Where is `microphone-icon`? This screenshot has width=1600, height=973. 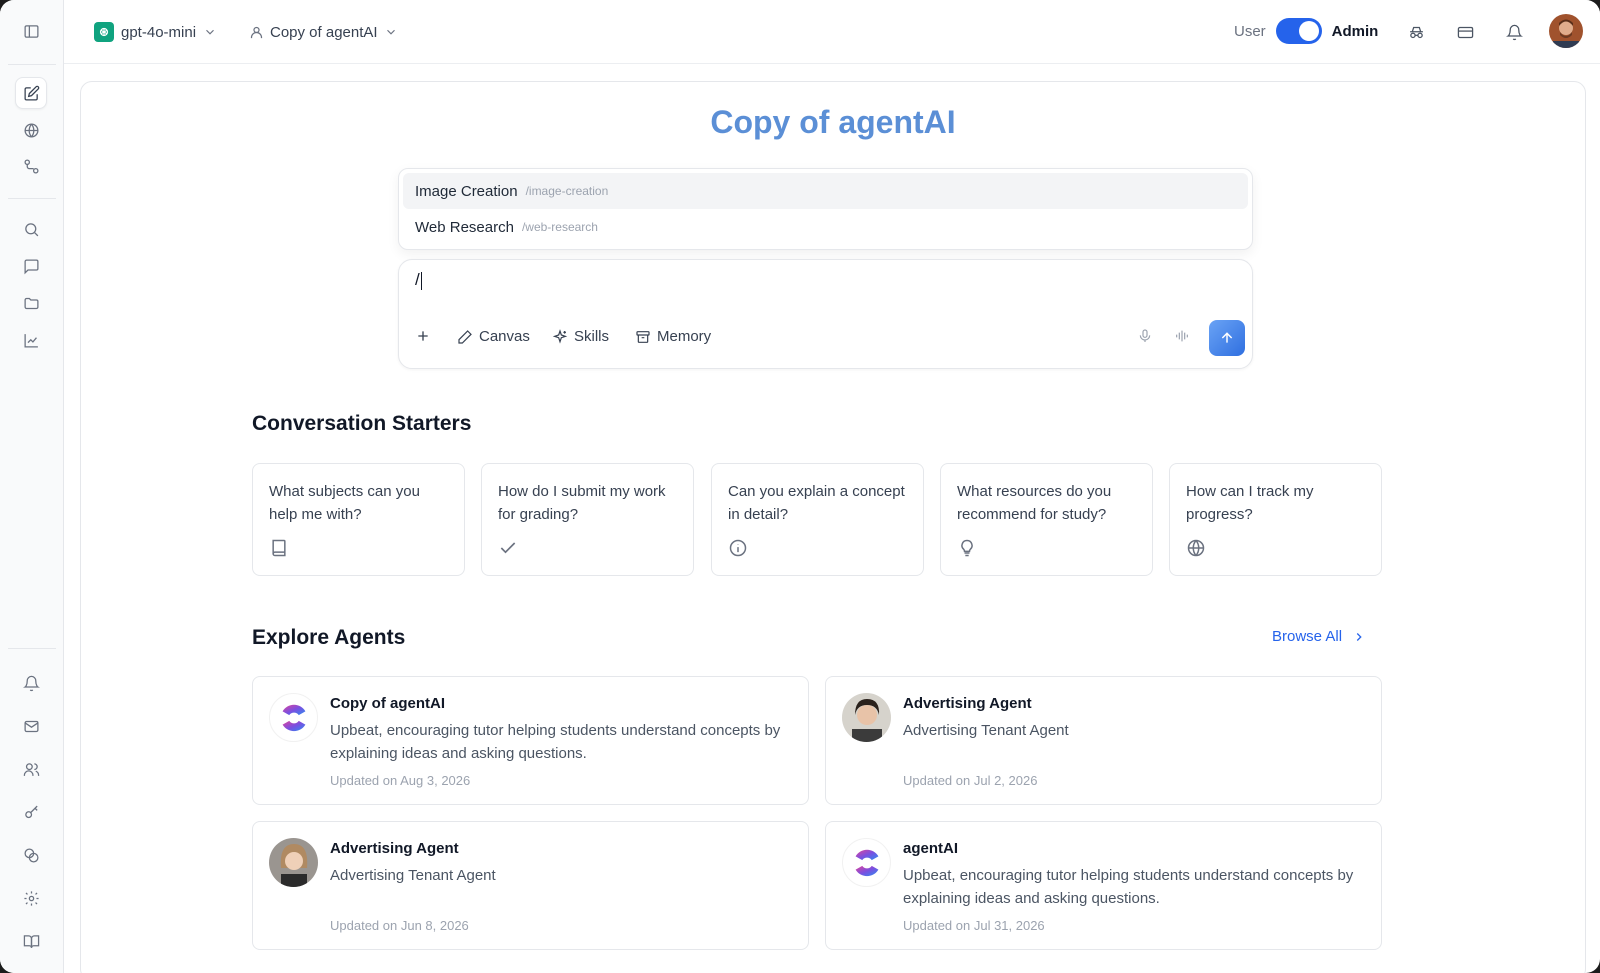
microphone-icon is located at coordinates (1145, 335).